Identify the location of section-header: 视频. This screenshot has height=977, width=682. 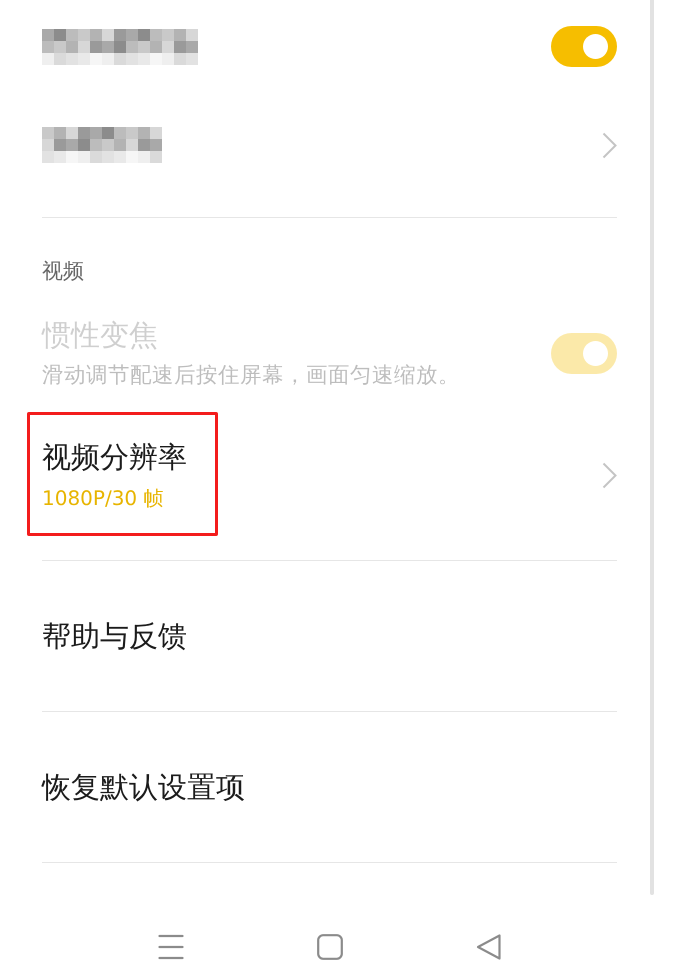
(63, 271).